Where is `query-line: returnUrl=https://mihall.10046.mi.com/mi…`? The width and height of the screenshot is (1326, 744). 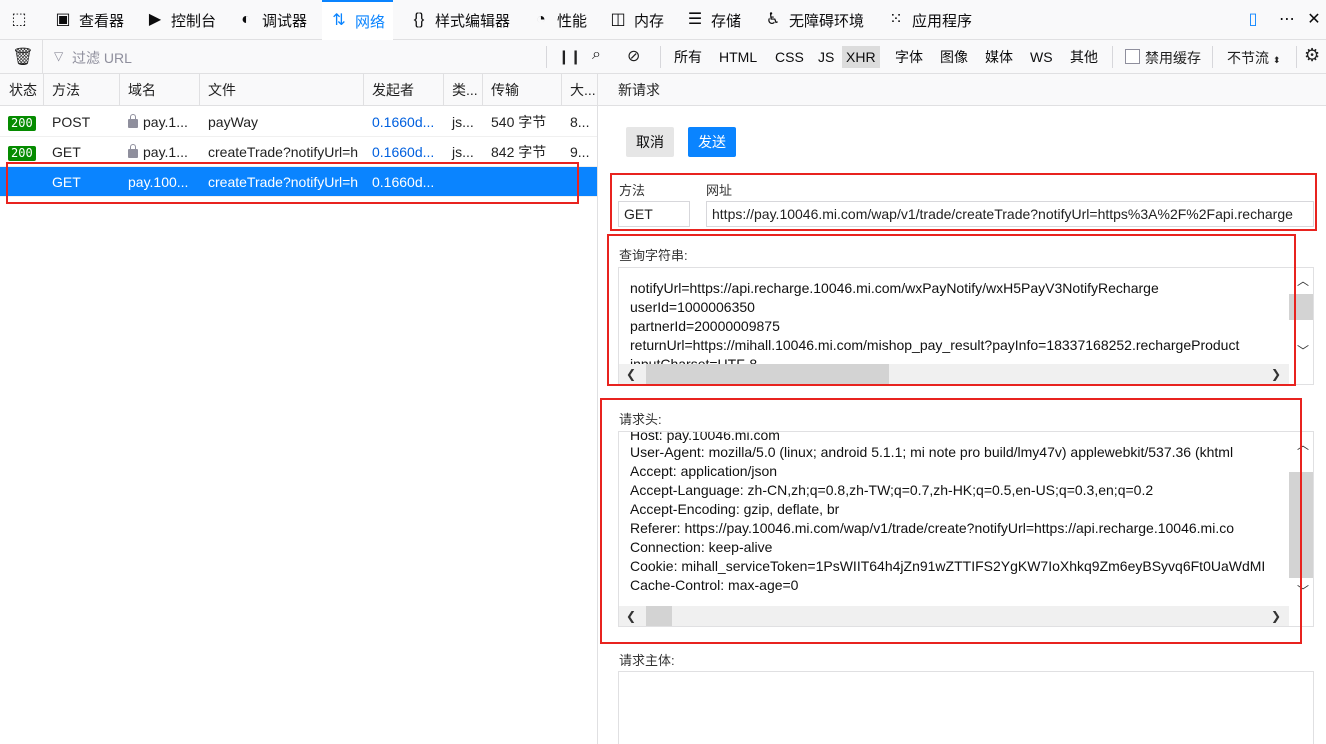
query-line: returnUrl=https://mihall.10046.mi.com/mi… is located at coordinates (935, 345).